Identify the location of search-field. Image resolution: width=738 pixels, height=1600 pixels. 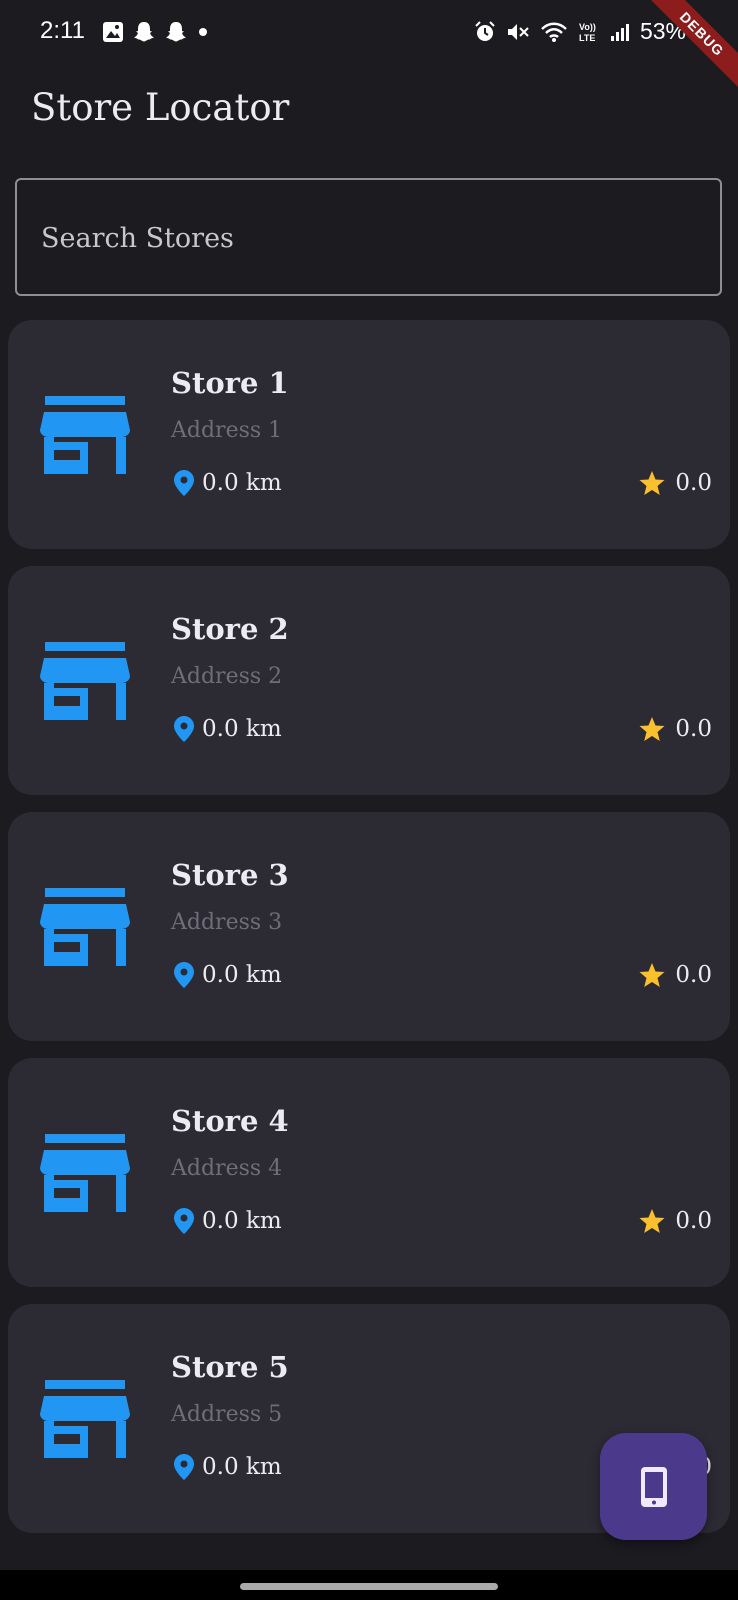
(368, 237).